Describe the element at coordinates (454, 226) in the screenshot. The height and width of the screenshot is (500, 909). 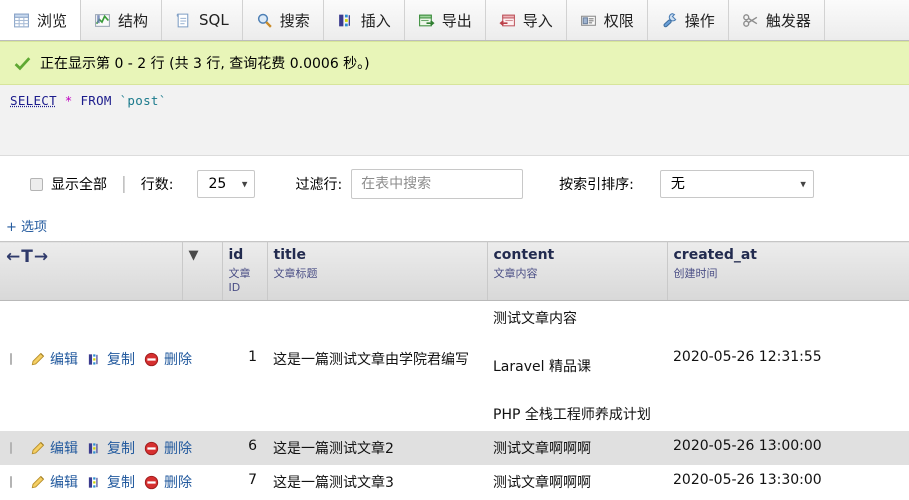
I see `options-toggle: + 选项` at that location.